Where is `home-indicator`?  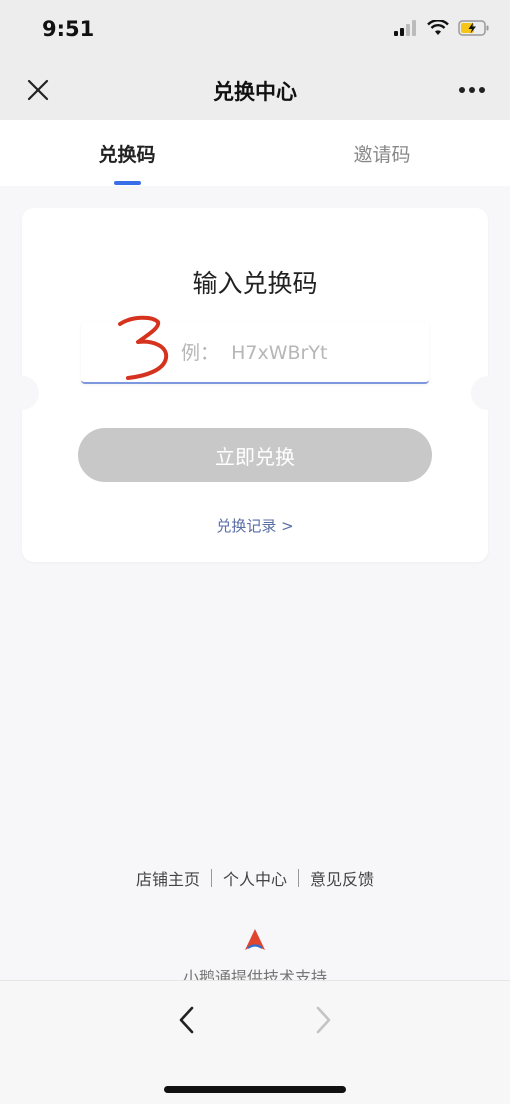 home-indicator is located at coordinates (255, 1089).